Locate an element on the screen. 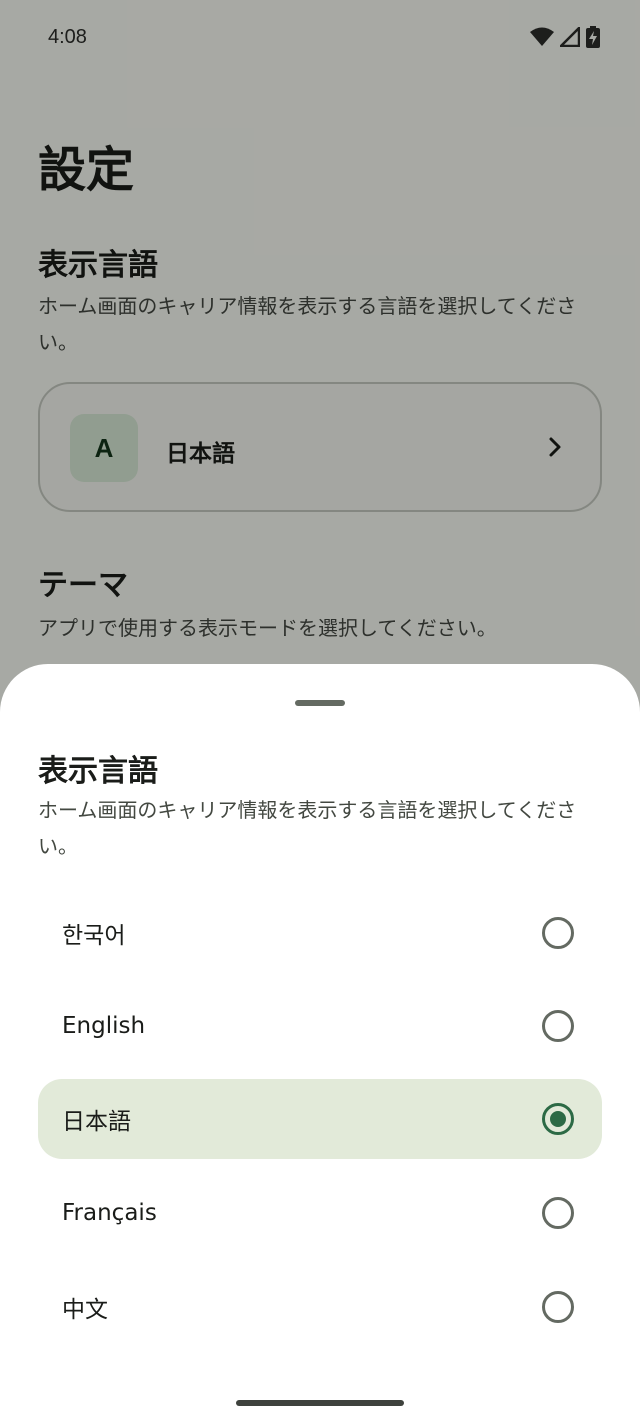 This screenshot has height=1422, width=640. radio-button-selected is located at coordinates (558, 1119).